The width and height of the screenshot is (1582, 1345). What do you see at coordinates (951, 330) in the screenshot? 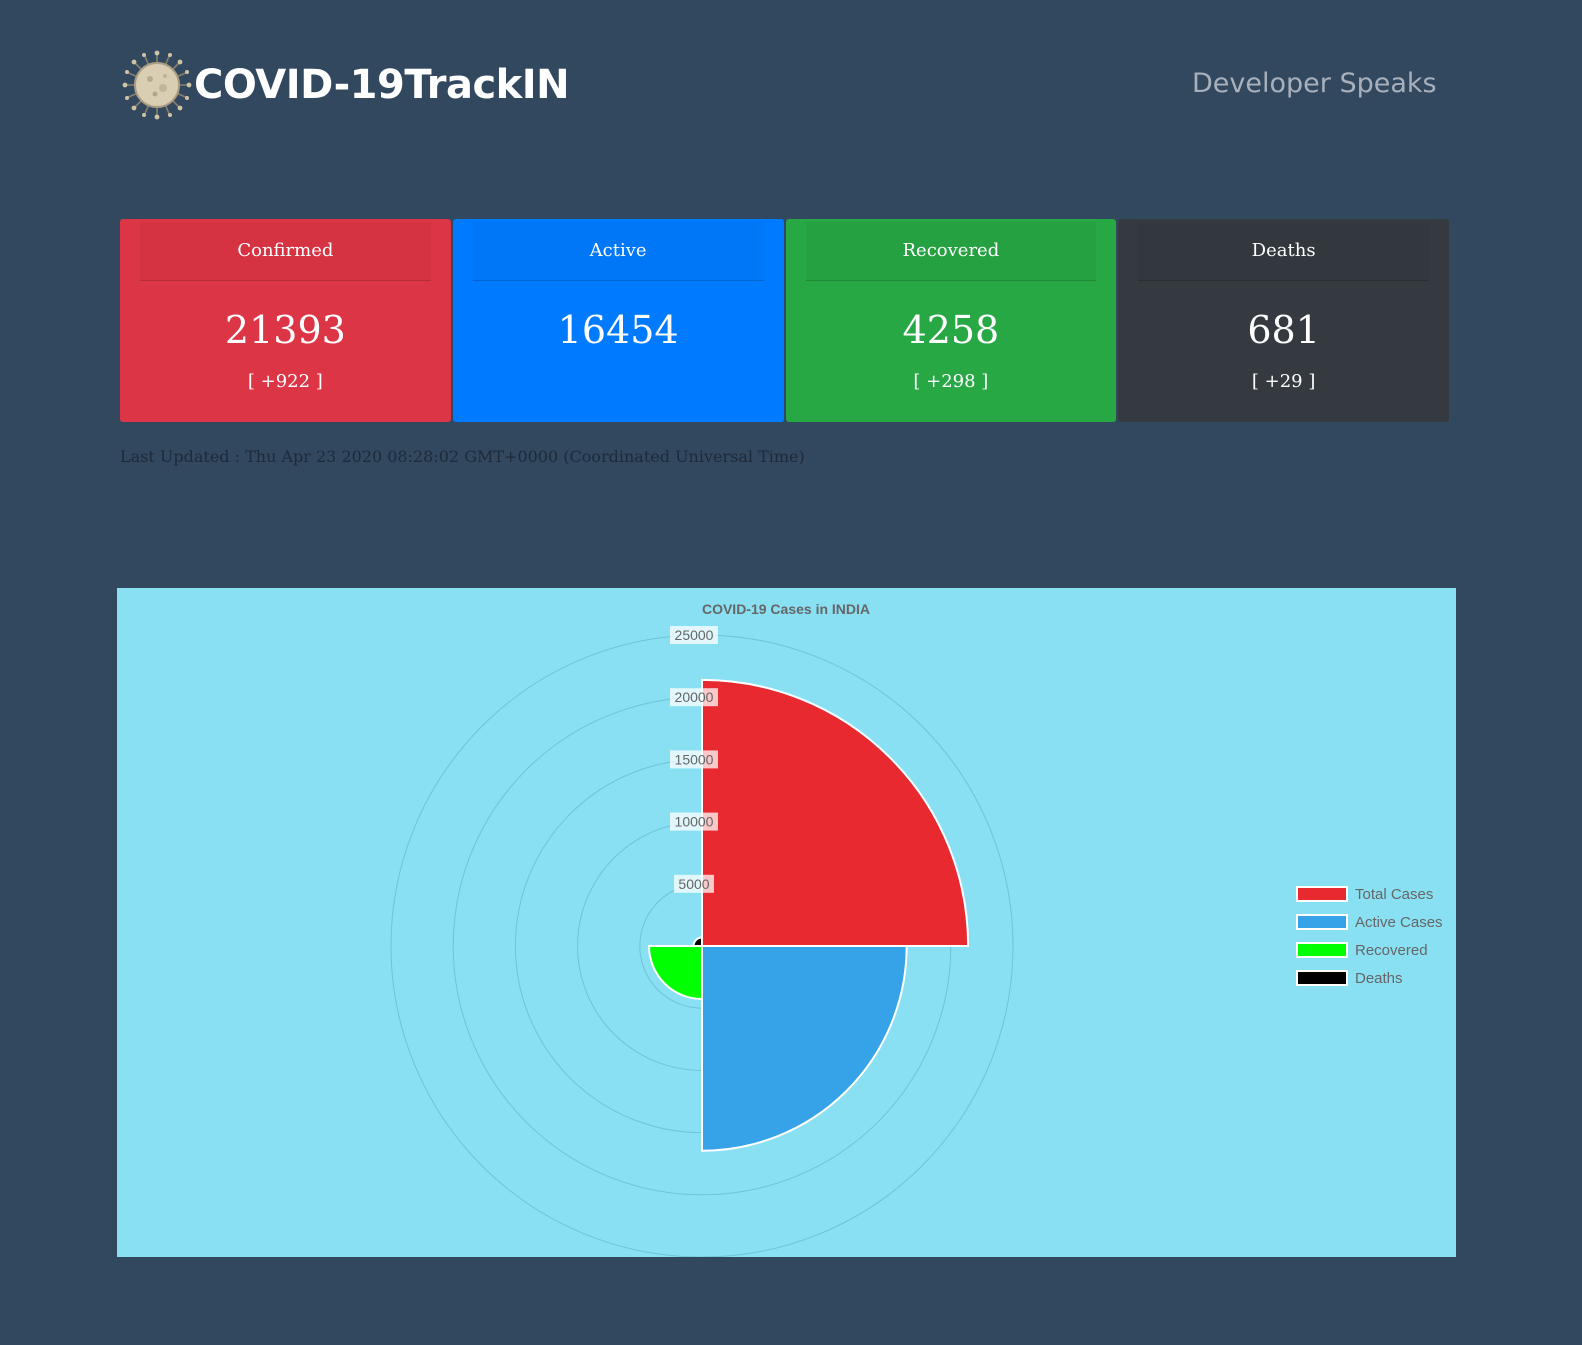
I see `card-value: 4258` at bounding box center [951, 330].